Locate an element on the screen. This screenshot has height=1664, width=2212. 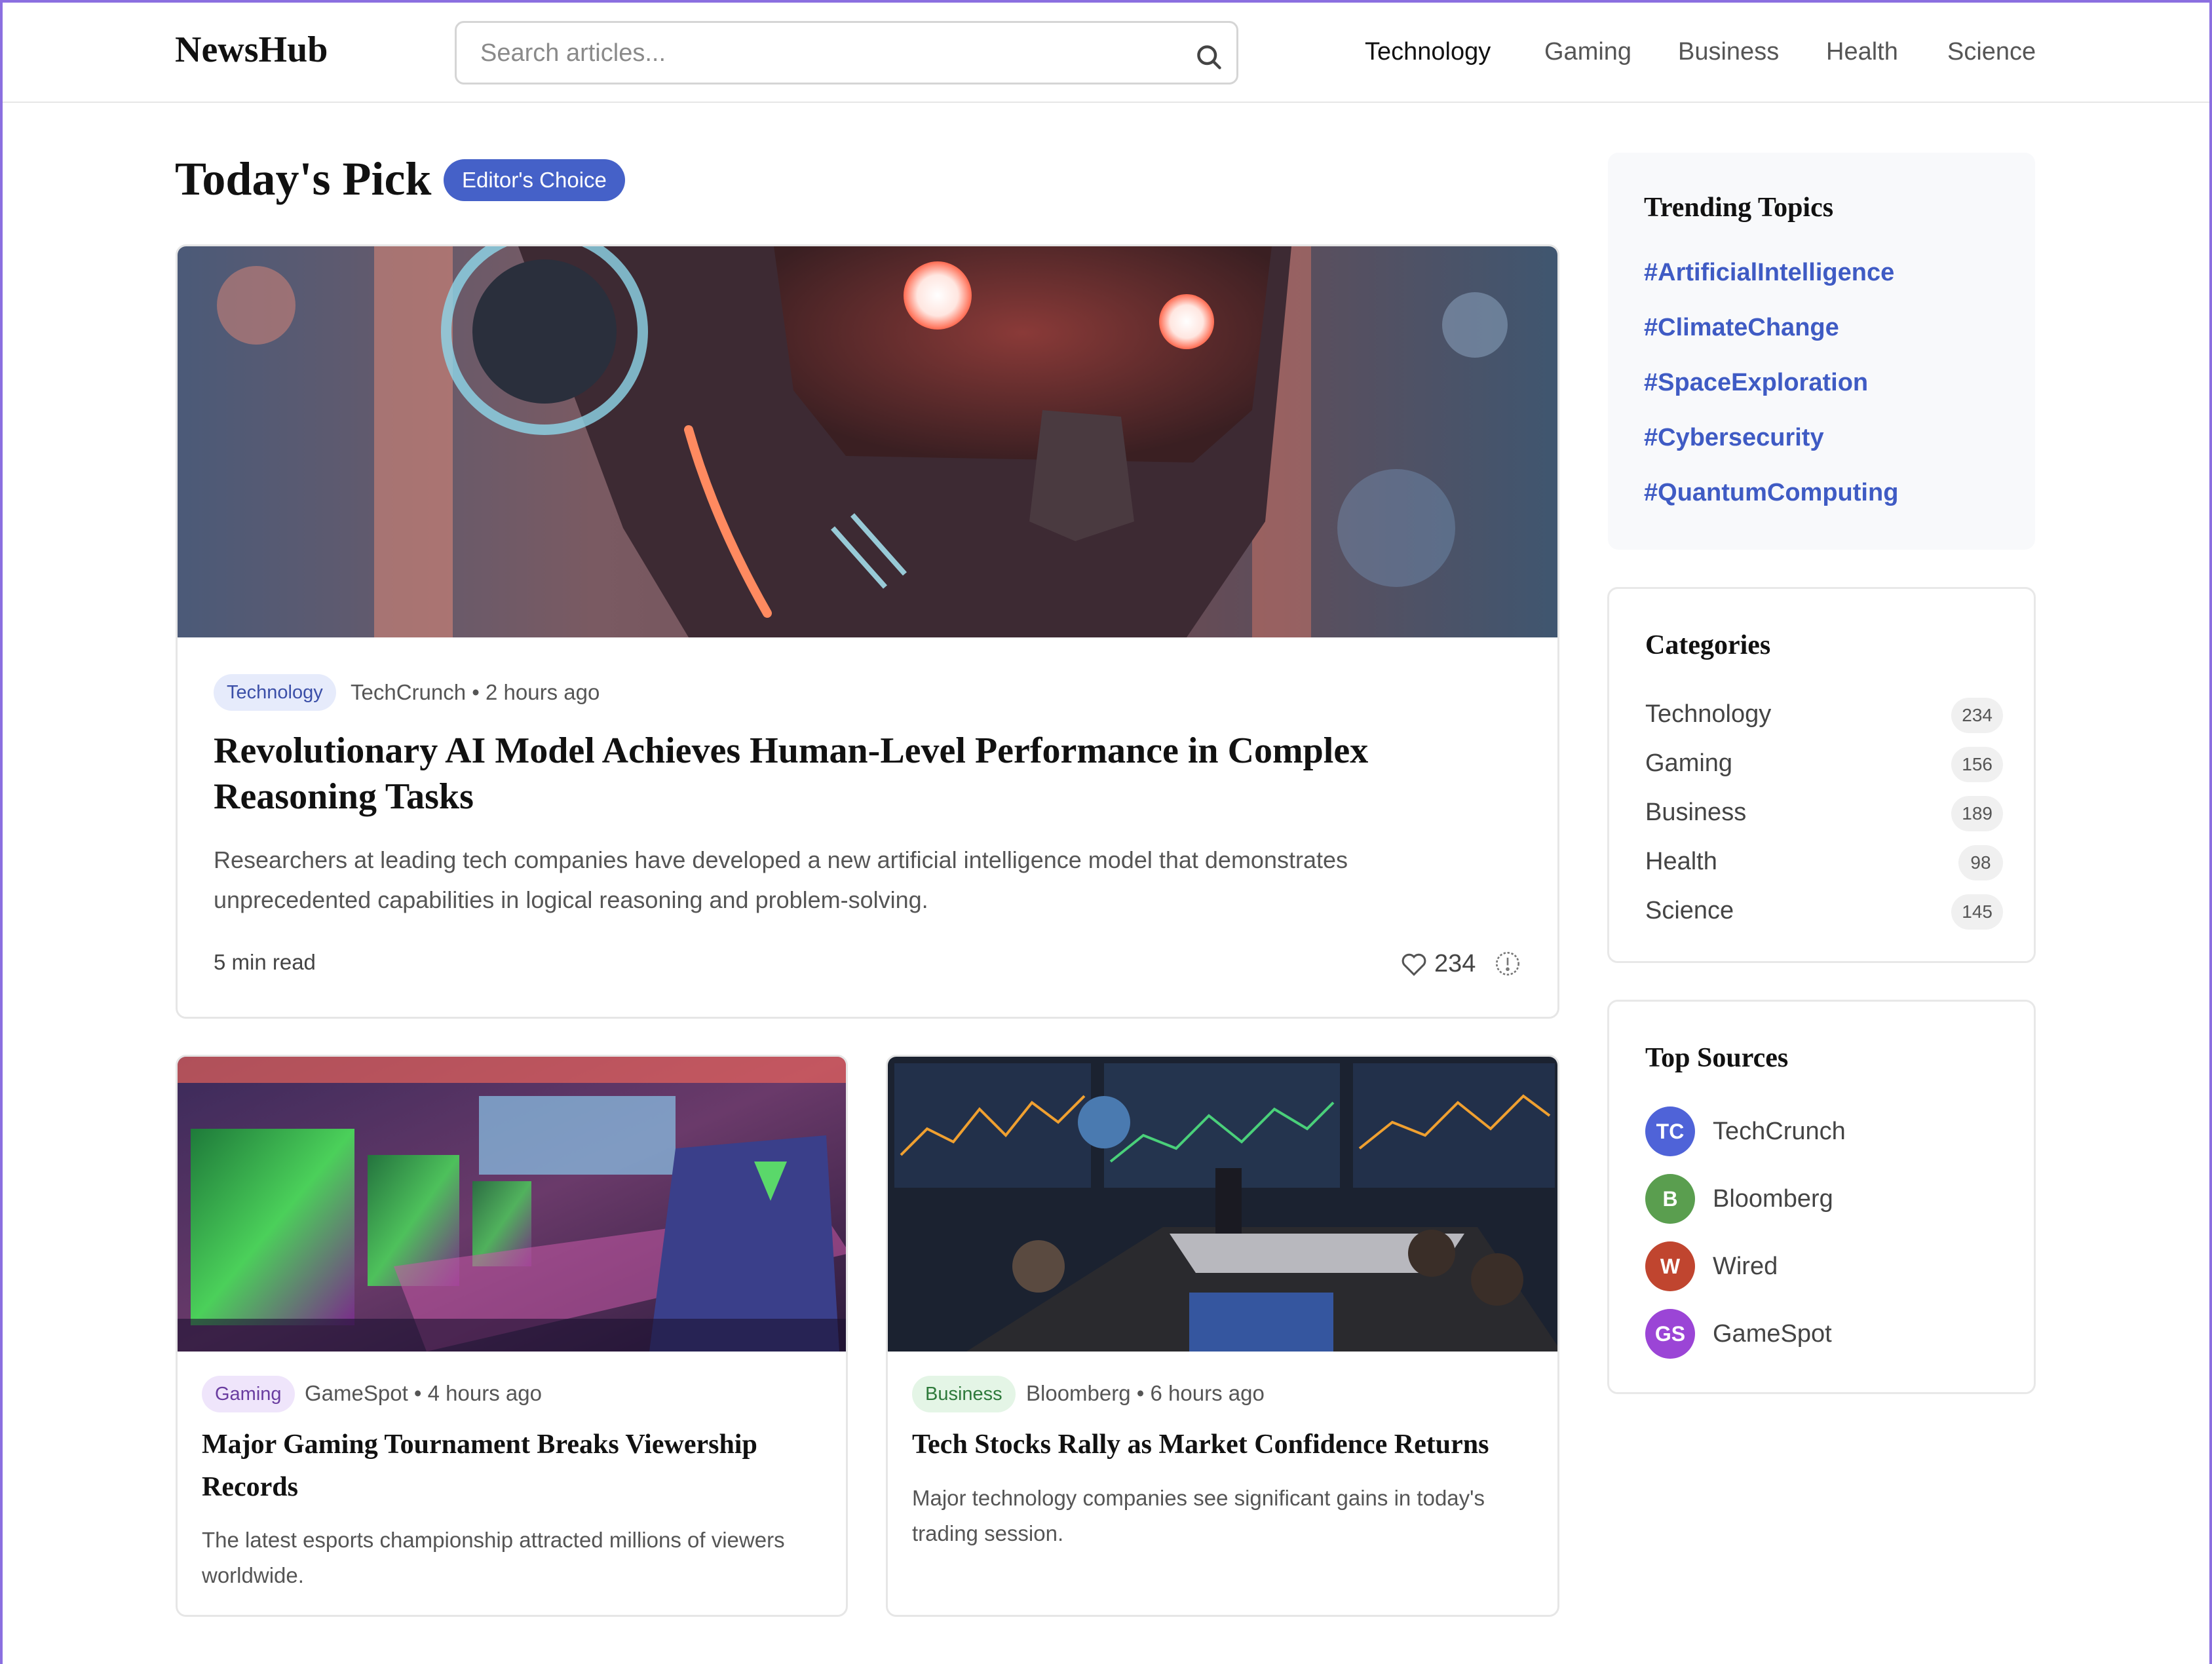
category-tag: Technology is located at coordinates (275, 692).